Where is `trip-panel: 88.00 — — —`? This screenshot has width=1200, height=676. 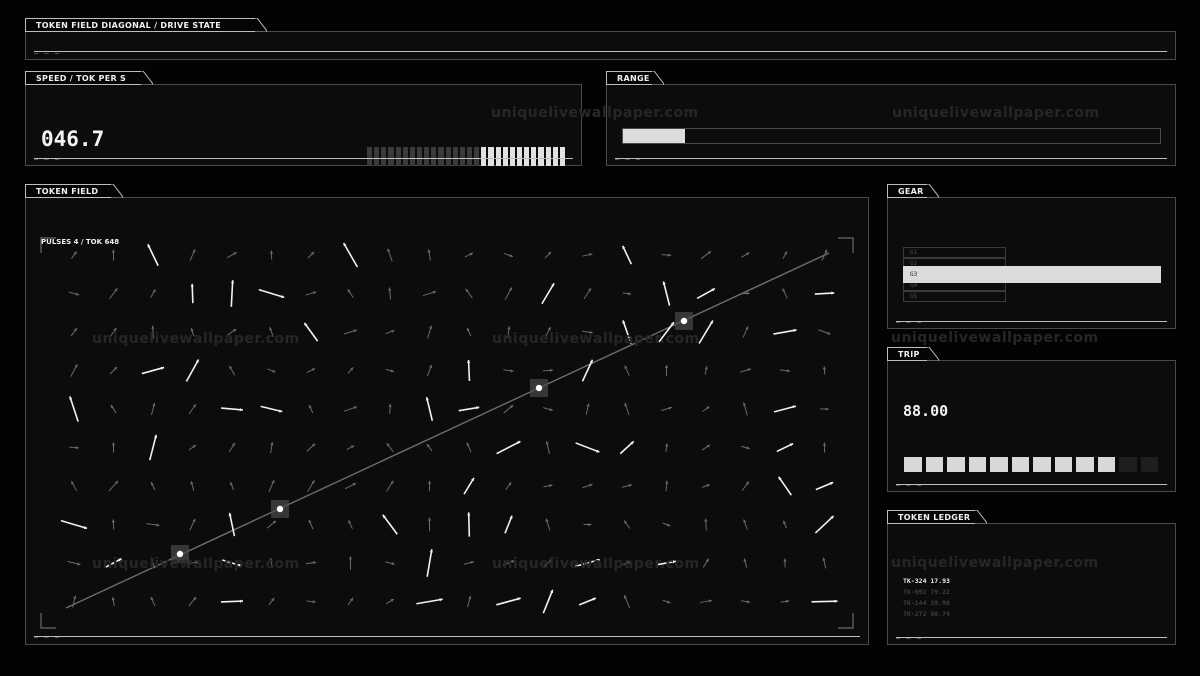 trip-panel: 88.00 — — — is located at coordinates (1031, 426).